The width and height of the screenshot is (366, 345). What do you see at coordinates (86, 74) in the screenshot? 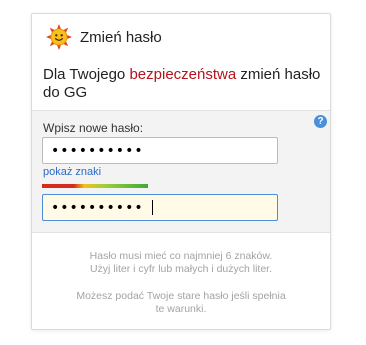
I see `intro-text-before: Dla Twojego` at bounding box center [86, 74].